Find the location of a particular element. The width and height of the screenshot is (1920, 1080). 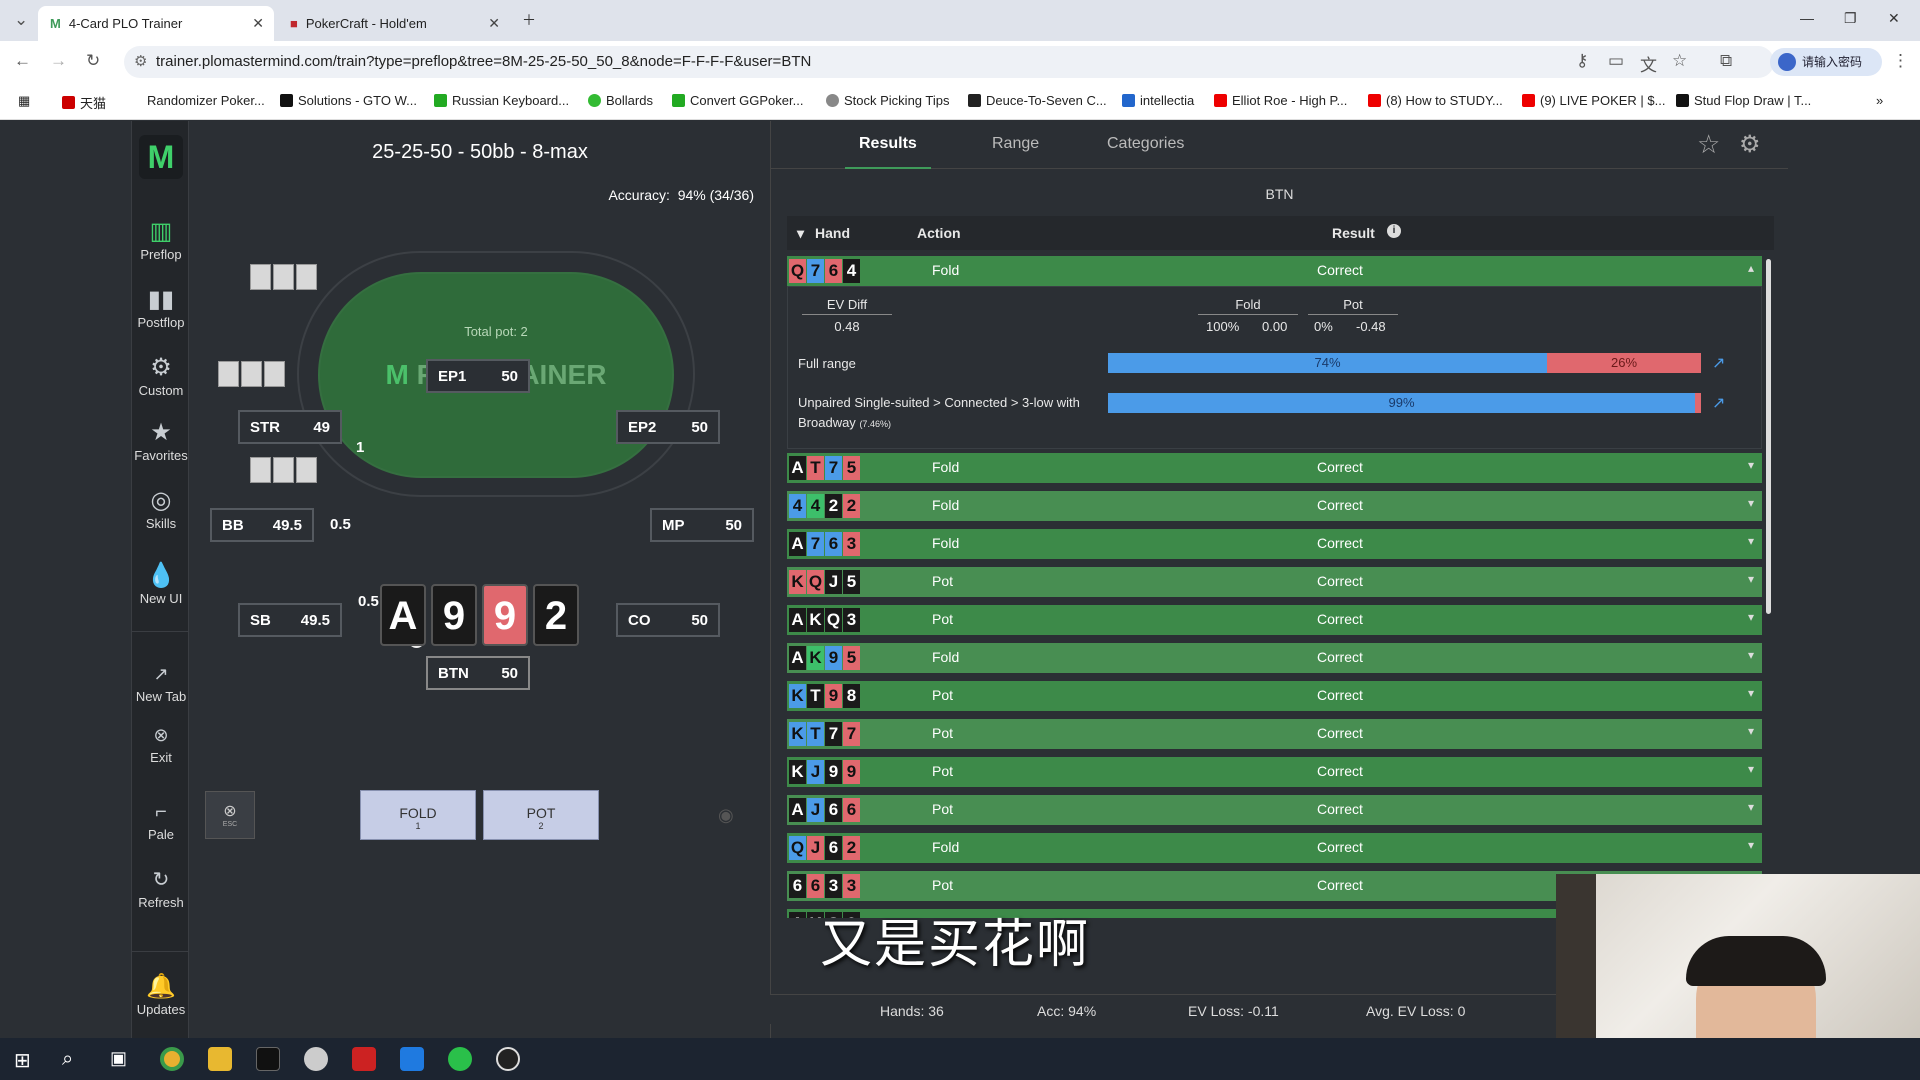

translate-icon: 文 is located at coordinates (1648, 63).